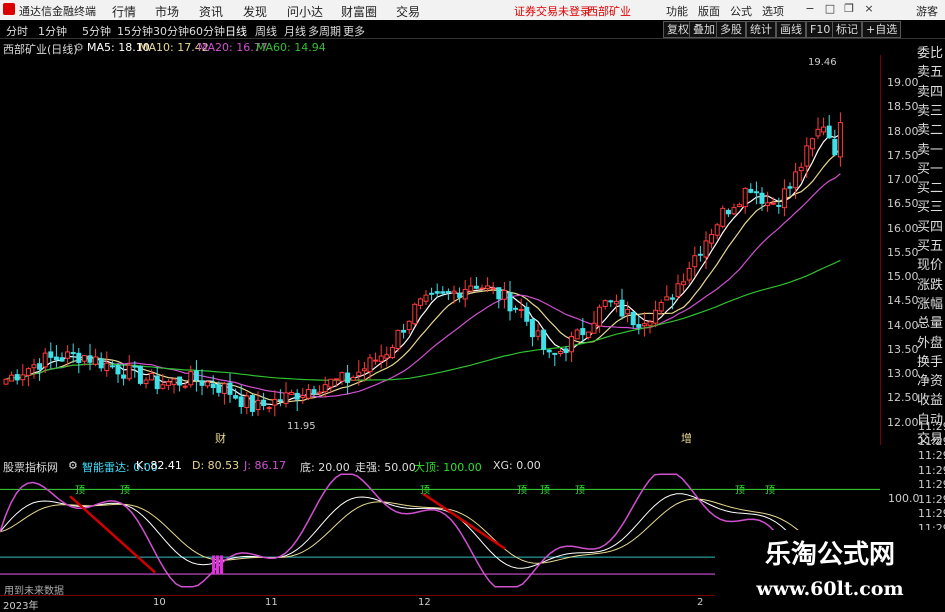 This screenshot has height=612, width=945. I want to click on period-tab-weekly: 周线, so click(266, 31).